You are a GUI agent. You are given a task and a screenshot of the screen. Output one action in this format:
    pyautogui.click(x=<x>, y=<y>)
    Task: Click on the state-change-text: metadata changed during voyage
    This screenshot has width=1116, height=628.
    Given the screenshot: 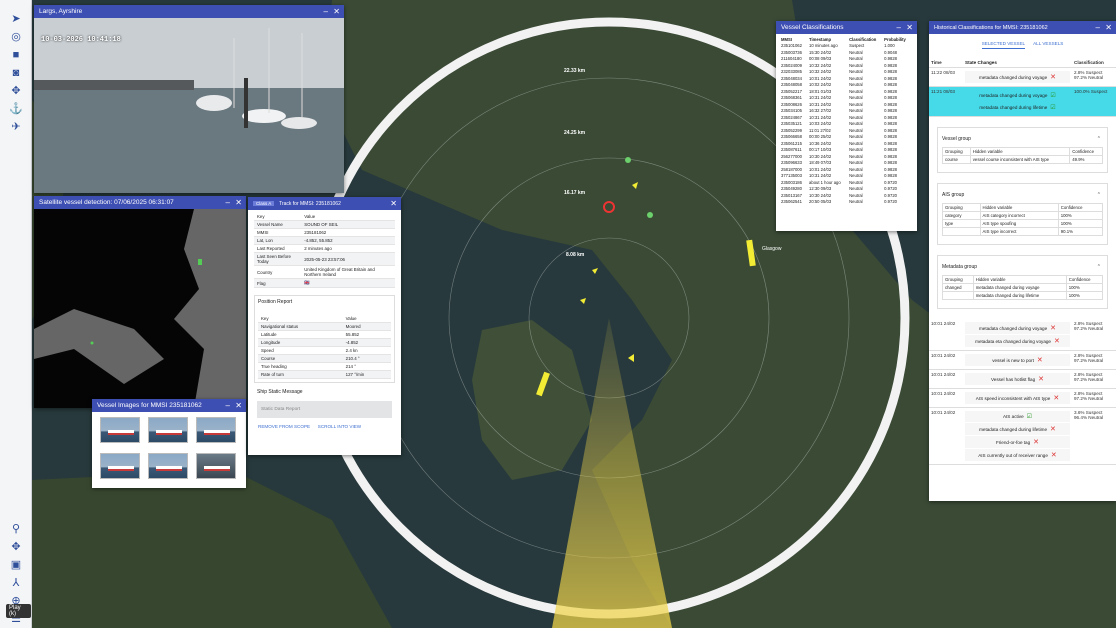 What is the action you would take?
    pyautogui.click(x=1013, y=95)
    